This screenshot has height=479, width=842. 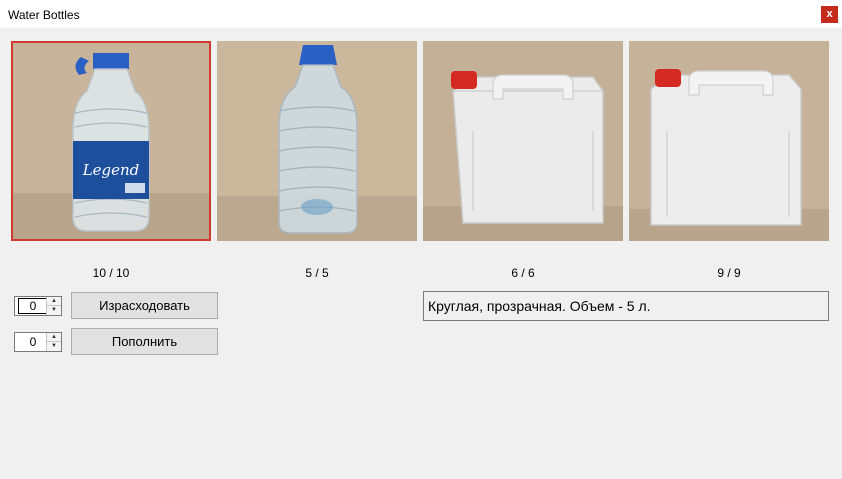 What do you see at coordinates (421, 14) in the screenshot?
I see `title-bar: Water Bottles x` at bounding box center [421, 14].